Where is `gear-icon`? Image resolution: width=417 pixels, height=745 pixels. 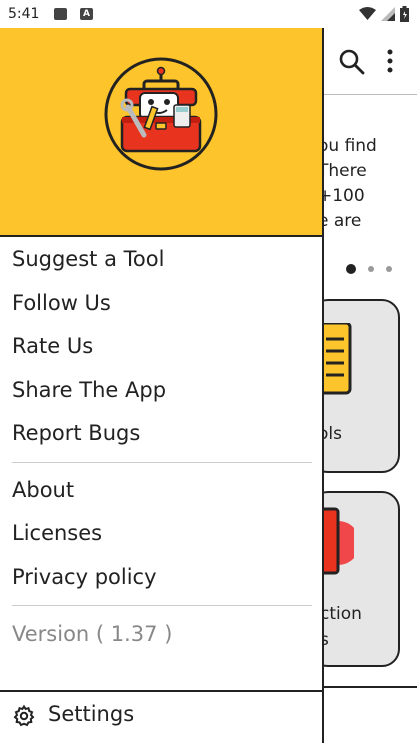 gear-icon is located at coordinates (24, 715).